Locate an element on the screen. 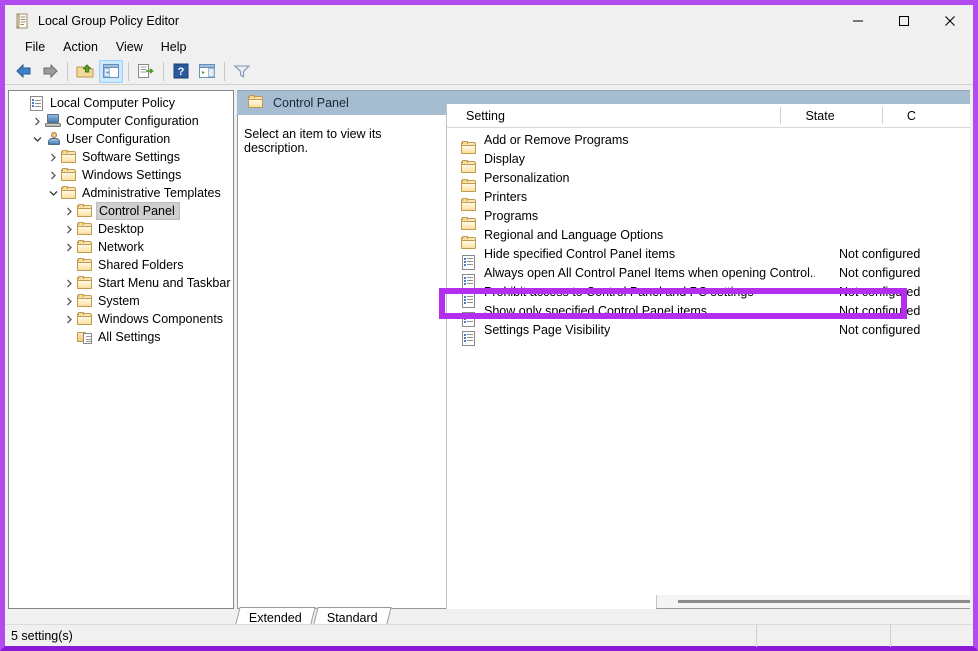 Image resolution: width=978 pixels, height=651 pixels. settings-row-name: Personalization is located at coordinates (527, 177).